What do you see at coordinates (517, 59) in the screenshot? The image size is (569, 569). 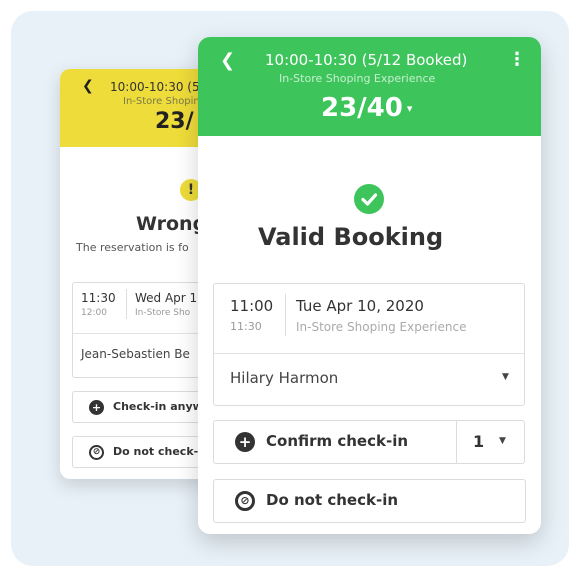 I see `more-vertical-icon: ⋮` at bounding box center [517, 59].